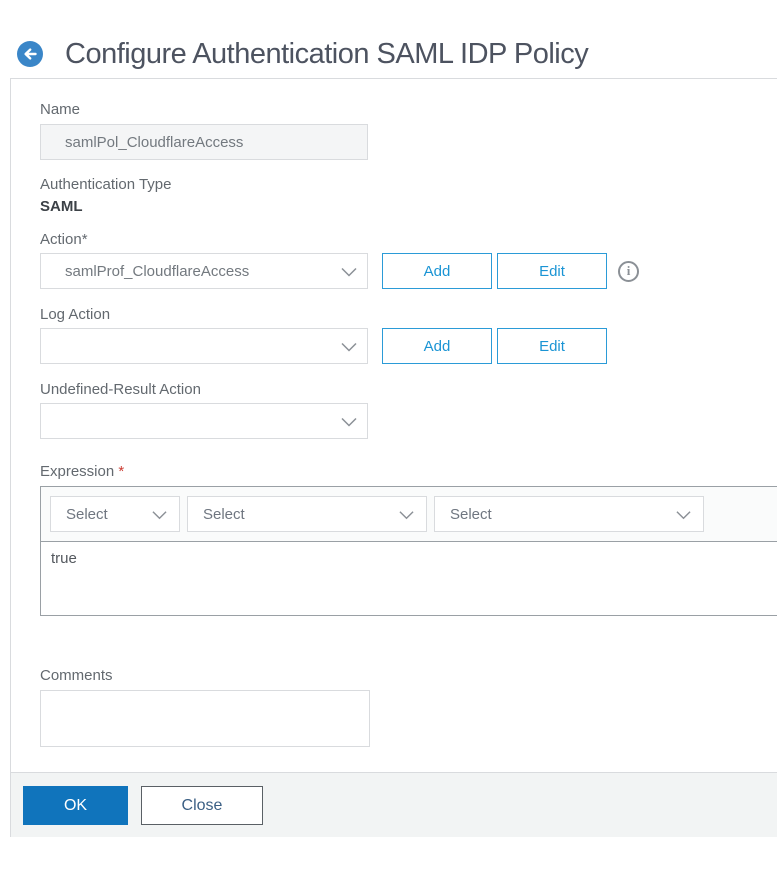 The image size is (777, 877). Describe the element at coordinates (157, 271) in the screenshot. I see `action-select-value: samlProf_CloudflareAccess` at that location.